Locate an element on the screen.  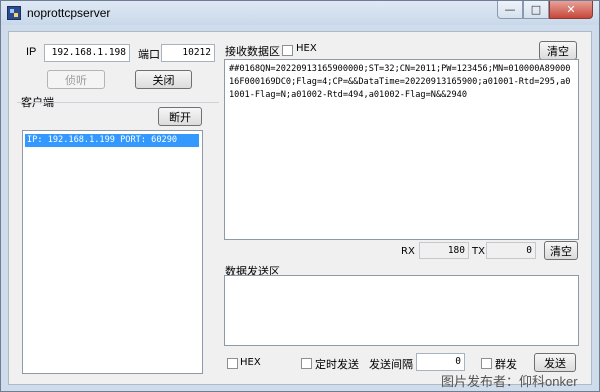
clients-group-divider is located at coordinates (118, 103).